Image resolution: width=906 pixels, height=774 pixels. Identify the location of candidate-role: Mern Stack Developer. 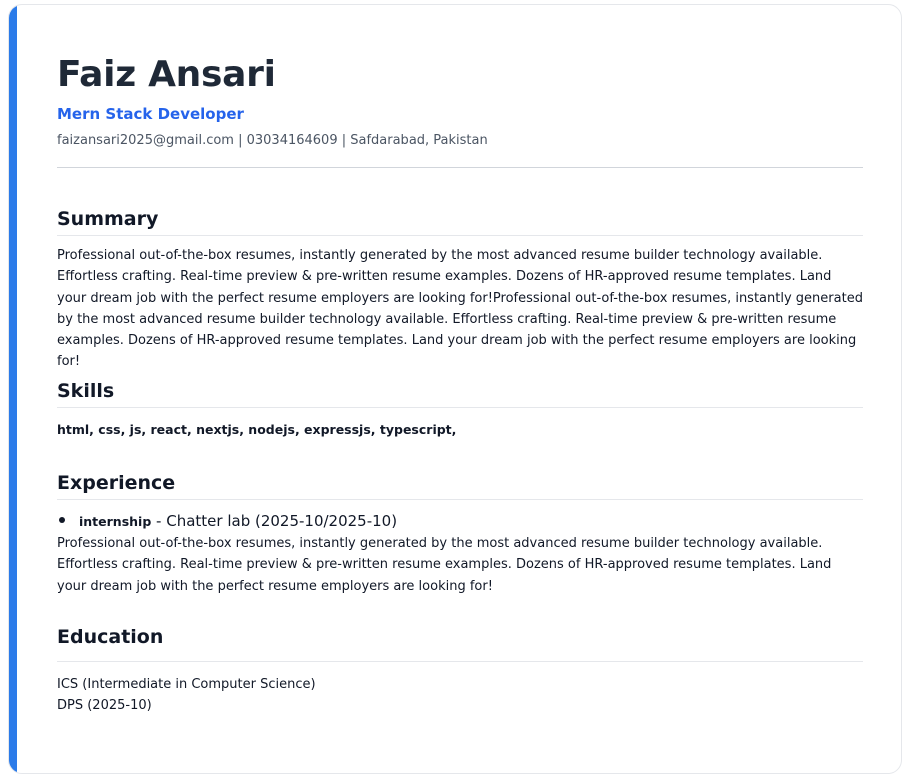
(150, 114).